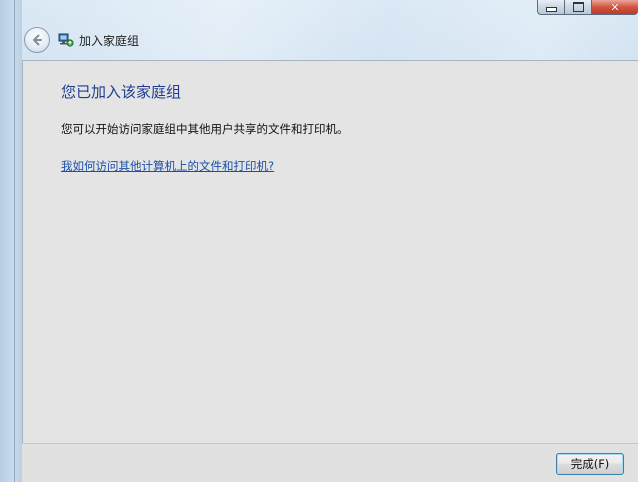  I want to click on back-button, so click(37, 40).